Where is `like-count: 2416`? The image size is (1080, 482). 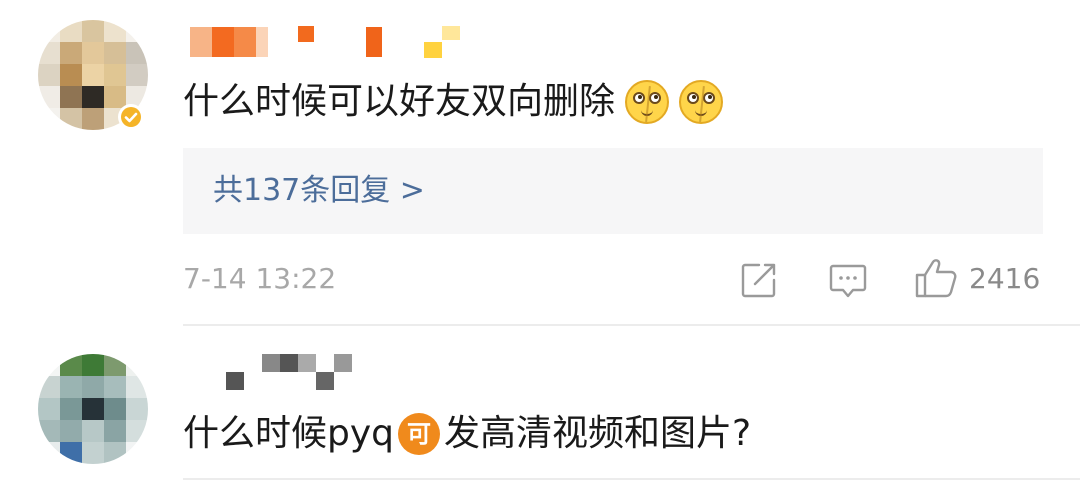
like-count: 2416 is located at coordinates (1005, 278).